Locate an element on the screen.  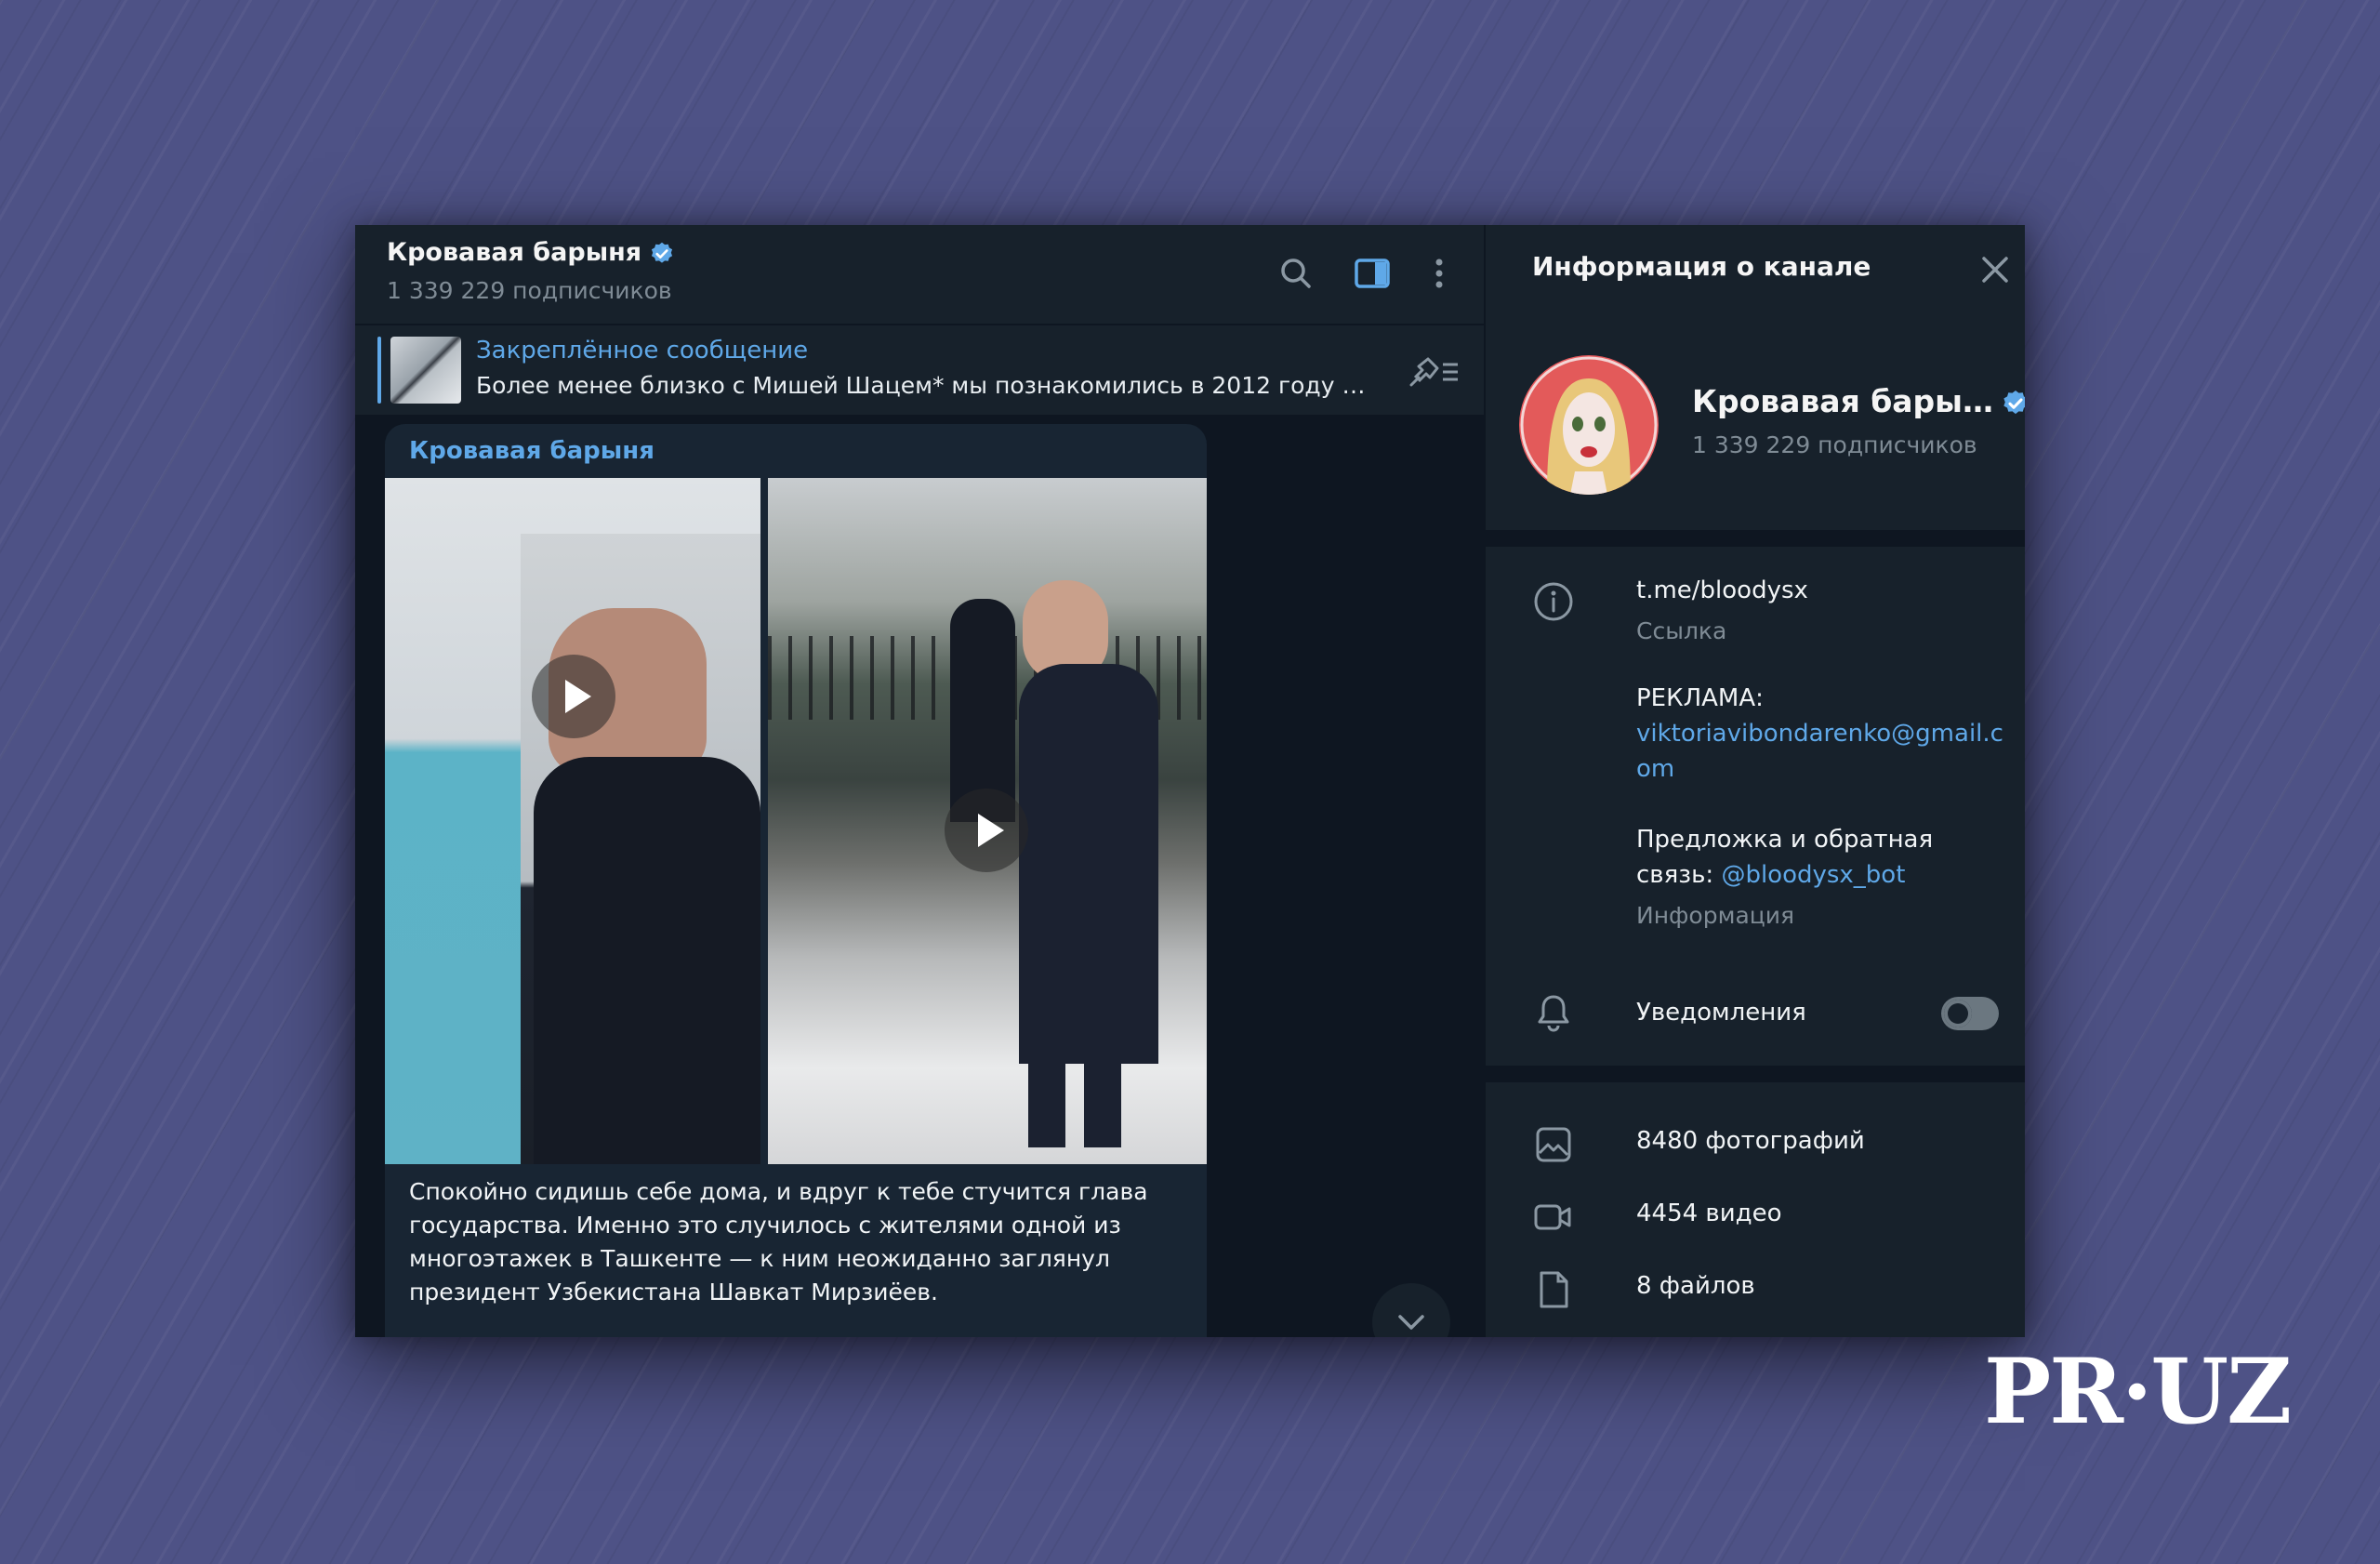
pinned-indicator is located at coordinates (379, 371).